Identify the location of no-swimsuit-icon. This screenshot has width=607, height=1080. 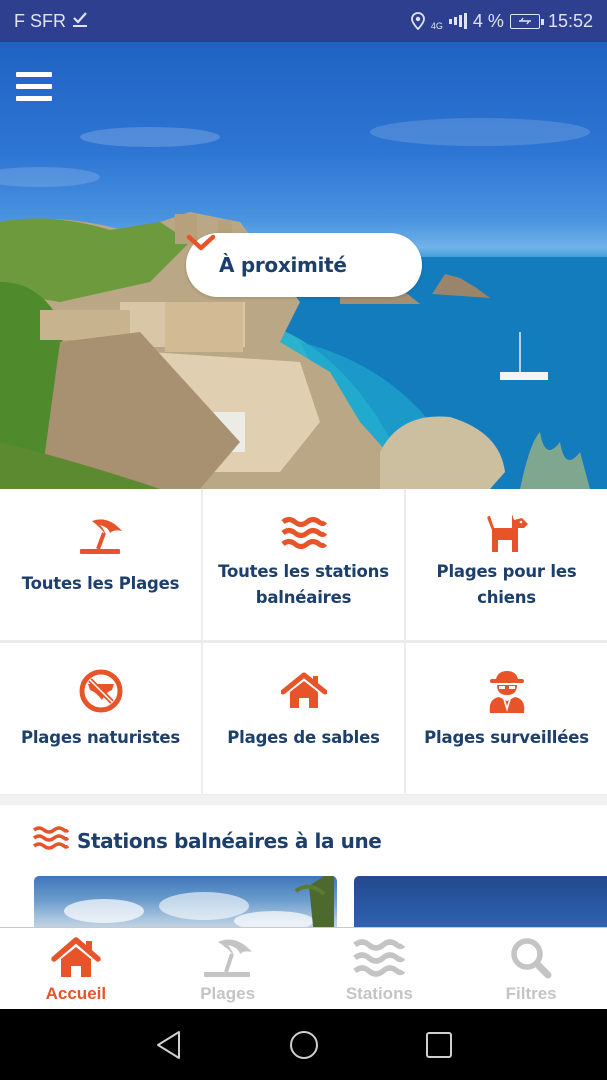
(101, 691).